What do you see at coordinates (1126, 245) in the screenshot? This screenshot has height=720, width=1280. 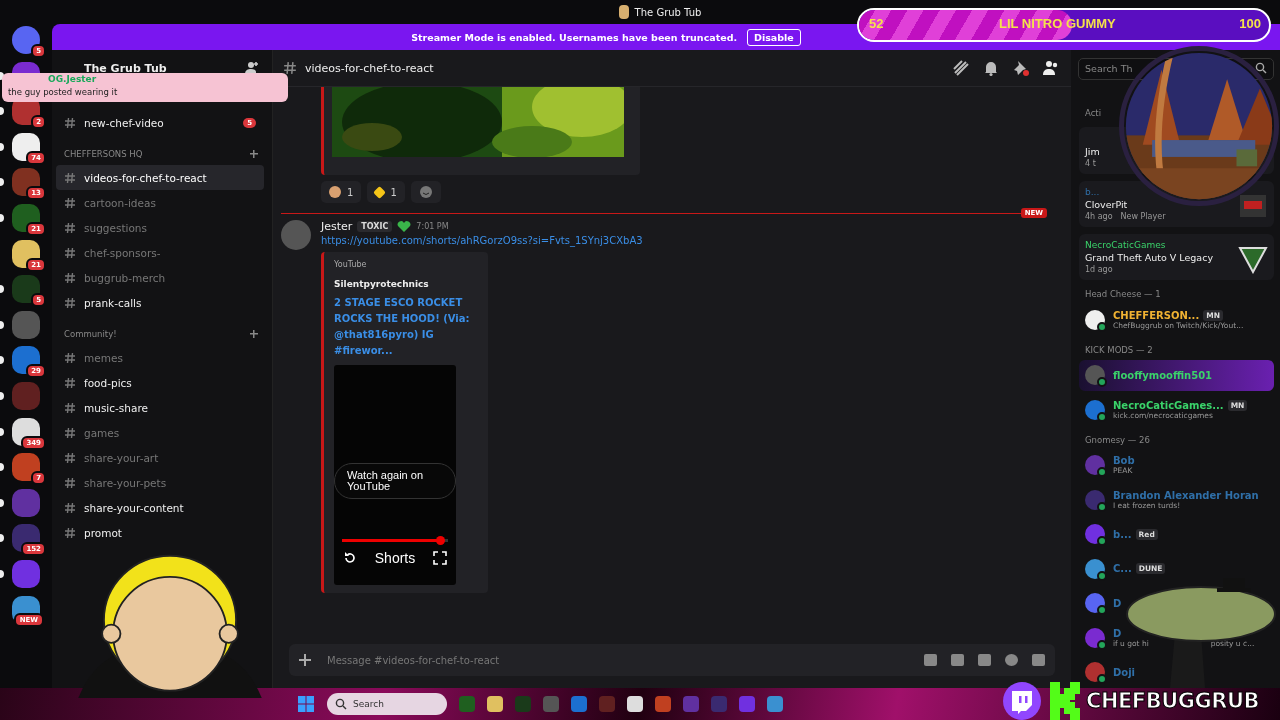 I see `activity-user: NecroCaticGames` at bounding box center [1126, 245].